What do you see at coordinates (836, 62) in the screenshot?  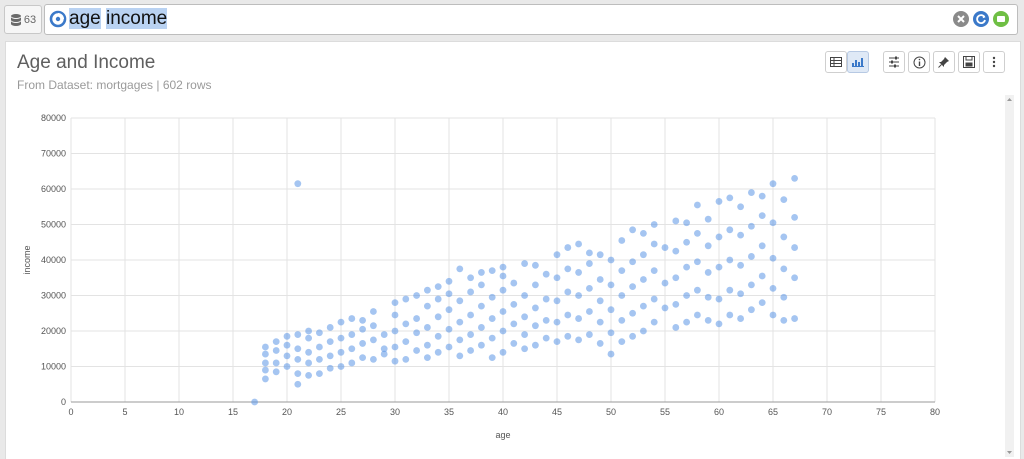 I see `table-view-button` at bounding box center [836, 62].